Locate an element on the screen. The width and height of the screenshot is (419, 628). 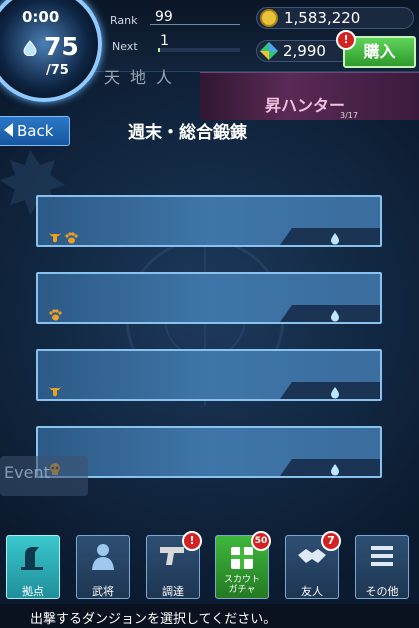
nav-badge: ! is located at coordinates (192, 541).